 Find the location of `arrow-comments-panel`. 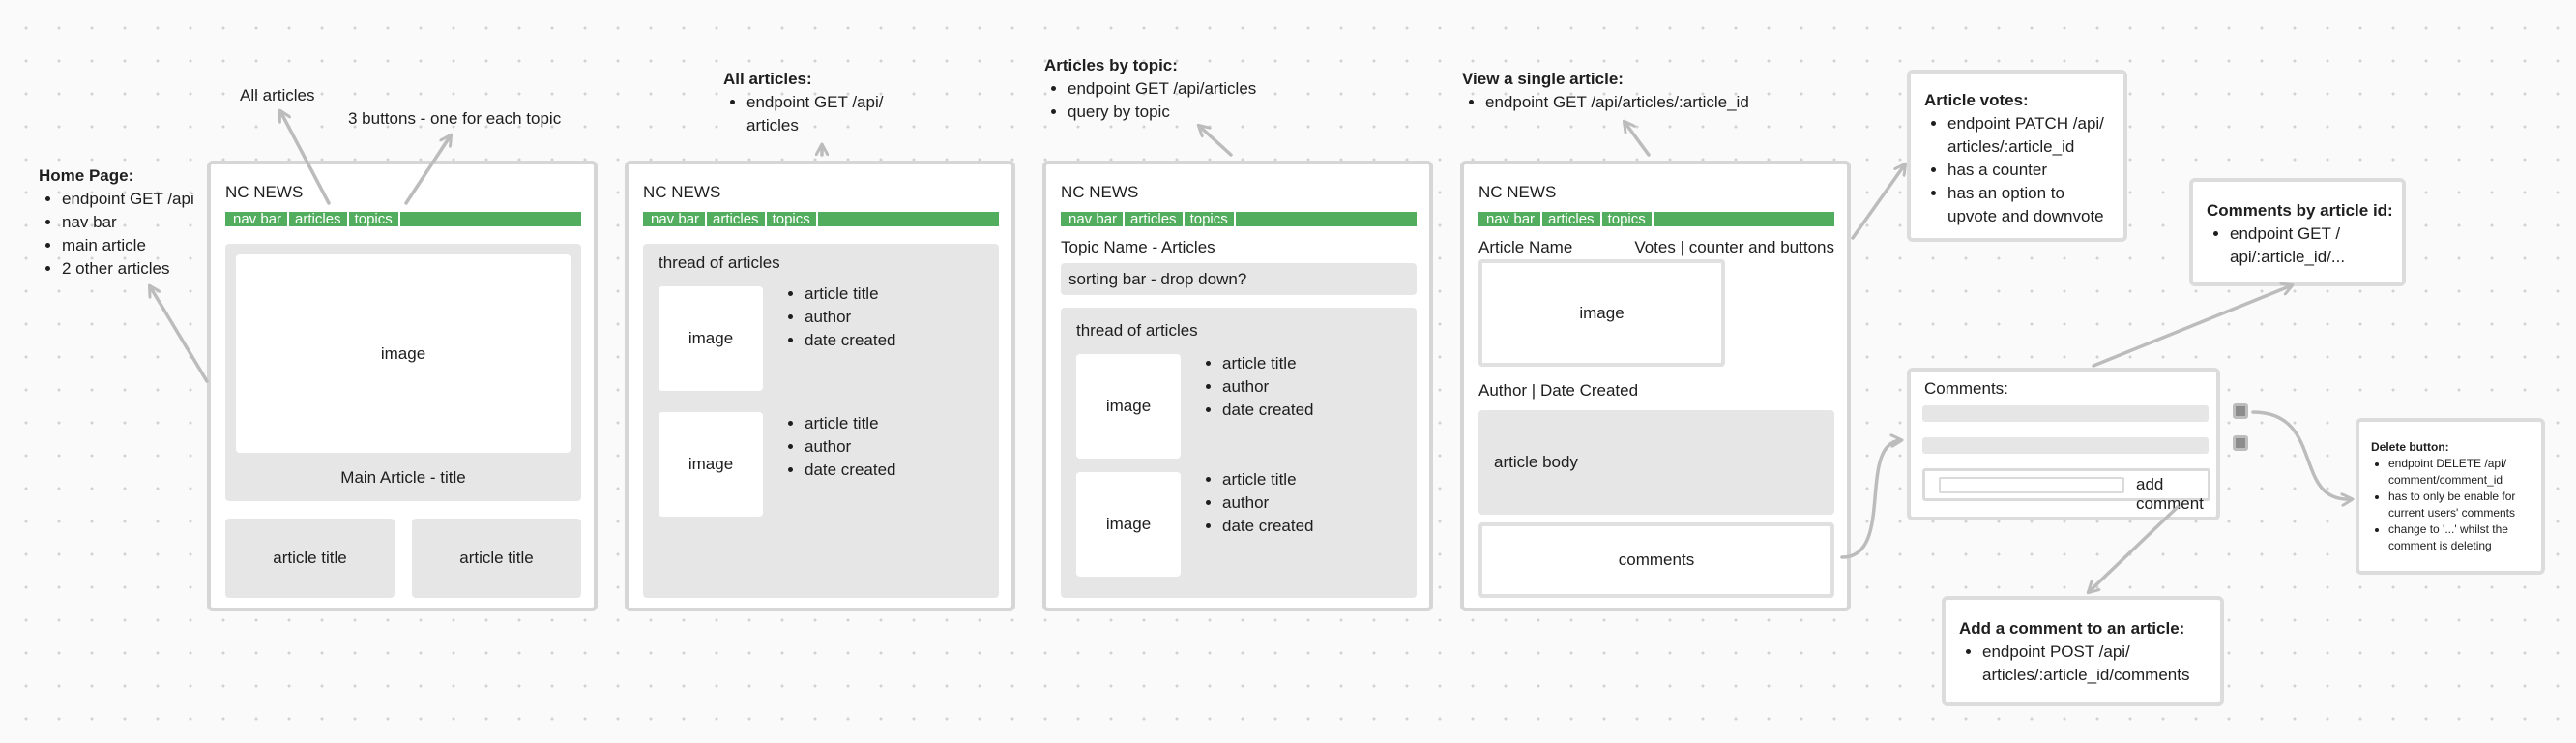

arrow-comments-panel is located at coordinates (1870, 500).